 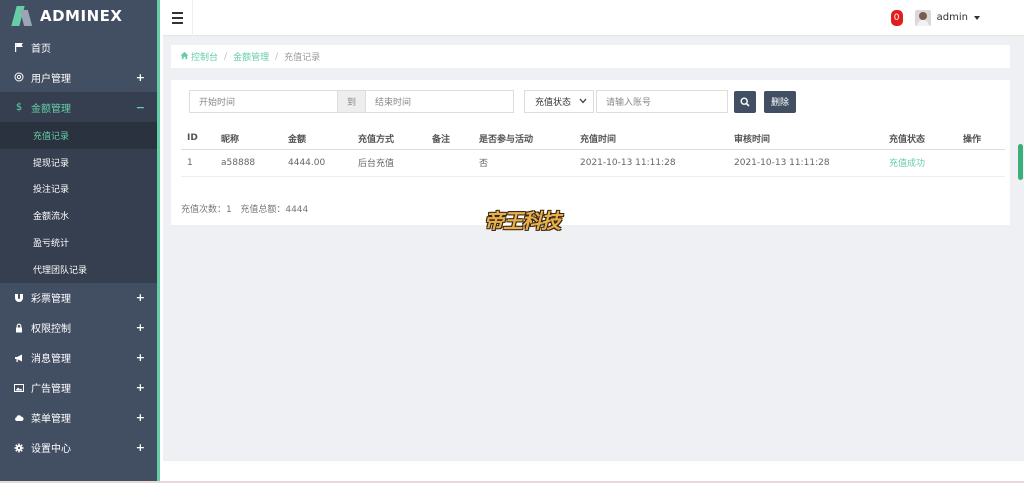 What do you see at coordinates (805, 163) in the screenshot?
I see `cell-review-time: 2021-10-13 11:11:28` at bounding box center [805, 163].